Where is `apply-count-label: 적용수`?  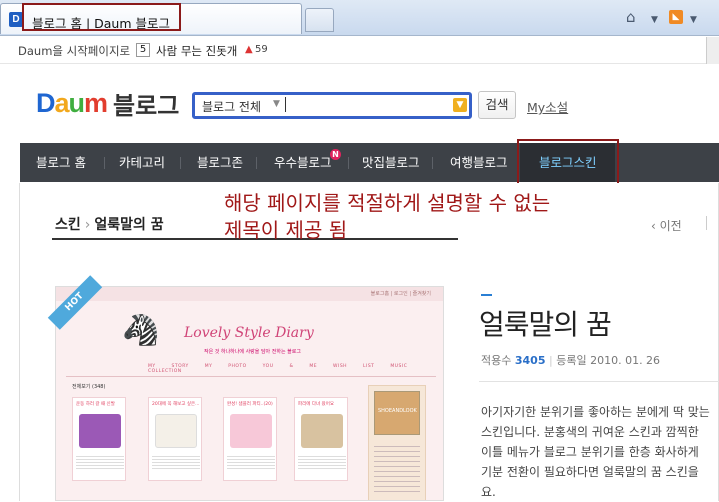 apply-count-label: 적용수 is located at coordinates (496, 360).